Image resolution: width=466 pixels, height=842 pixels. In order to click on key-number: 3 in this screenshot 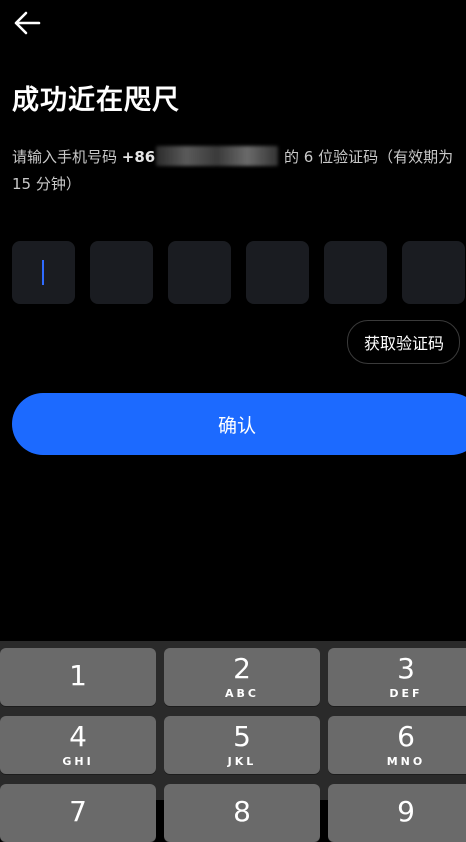, I will do `click(406, 668)`.